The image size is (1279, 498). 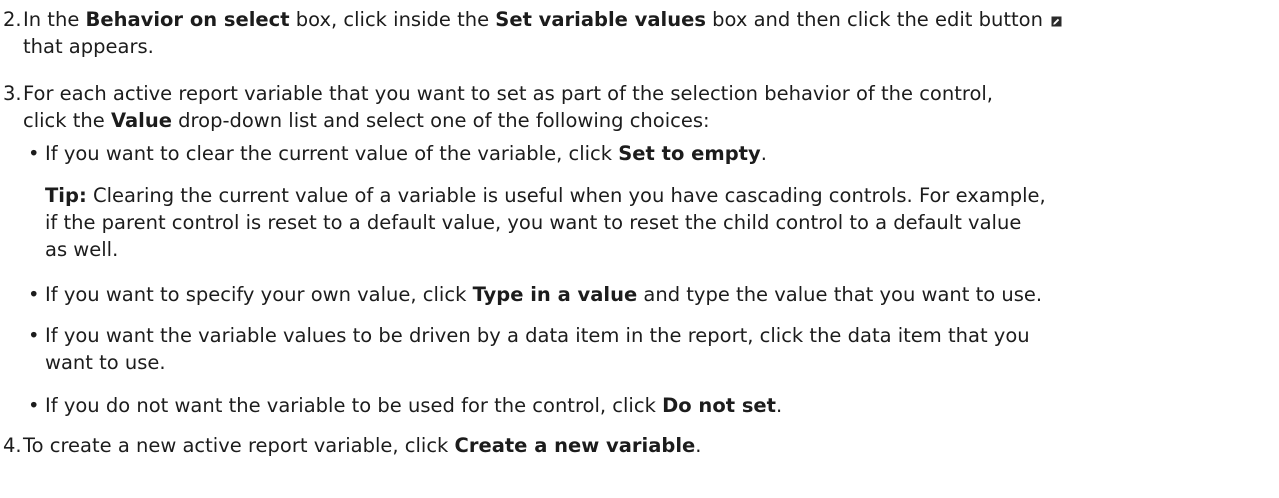 What do you see at coordinates (689, 153) in the screenshot?
I see `ui-term-set-to-empty: Set to empty` at bounding box center [689, 153].